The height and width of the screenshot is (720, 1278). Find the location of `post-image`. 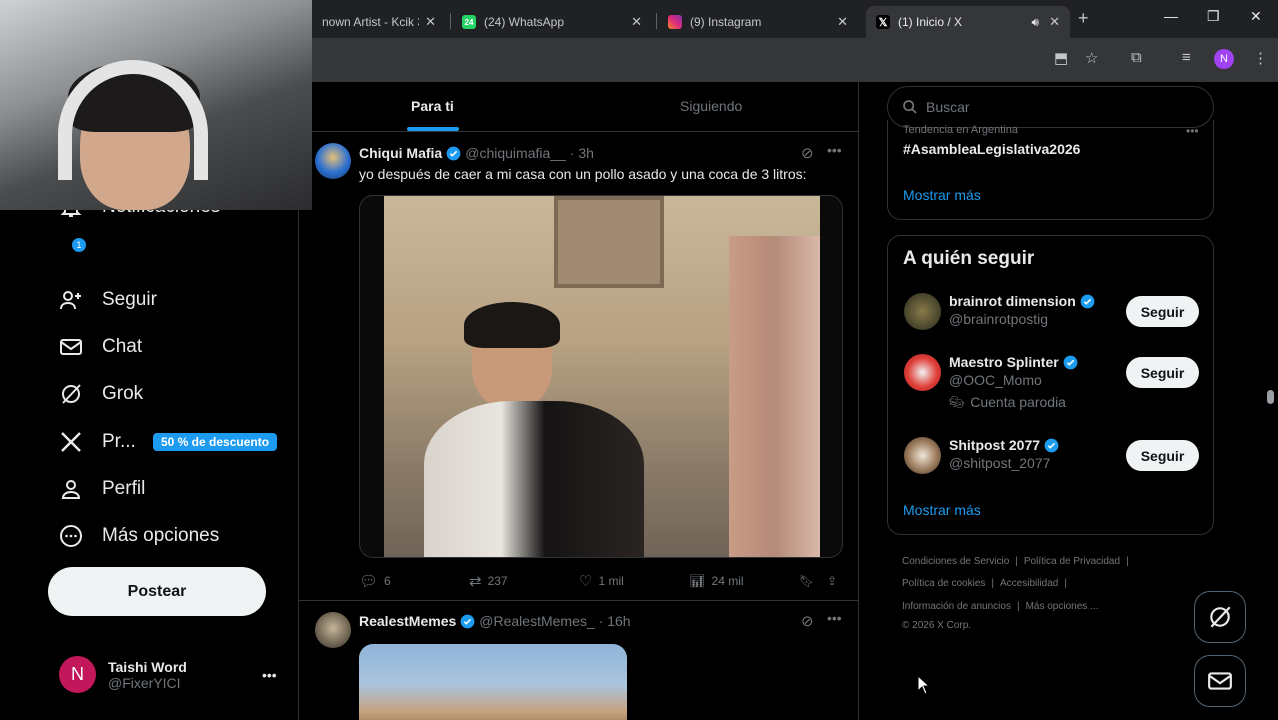

post-image is located at coordinates (493, 682).